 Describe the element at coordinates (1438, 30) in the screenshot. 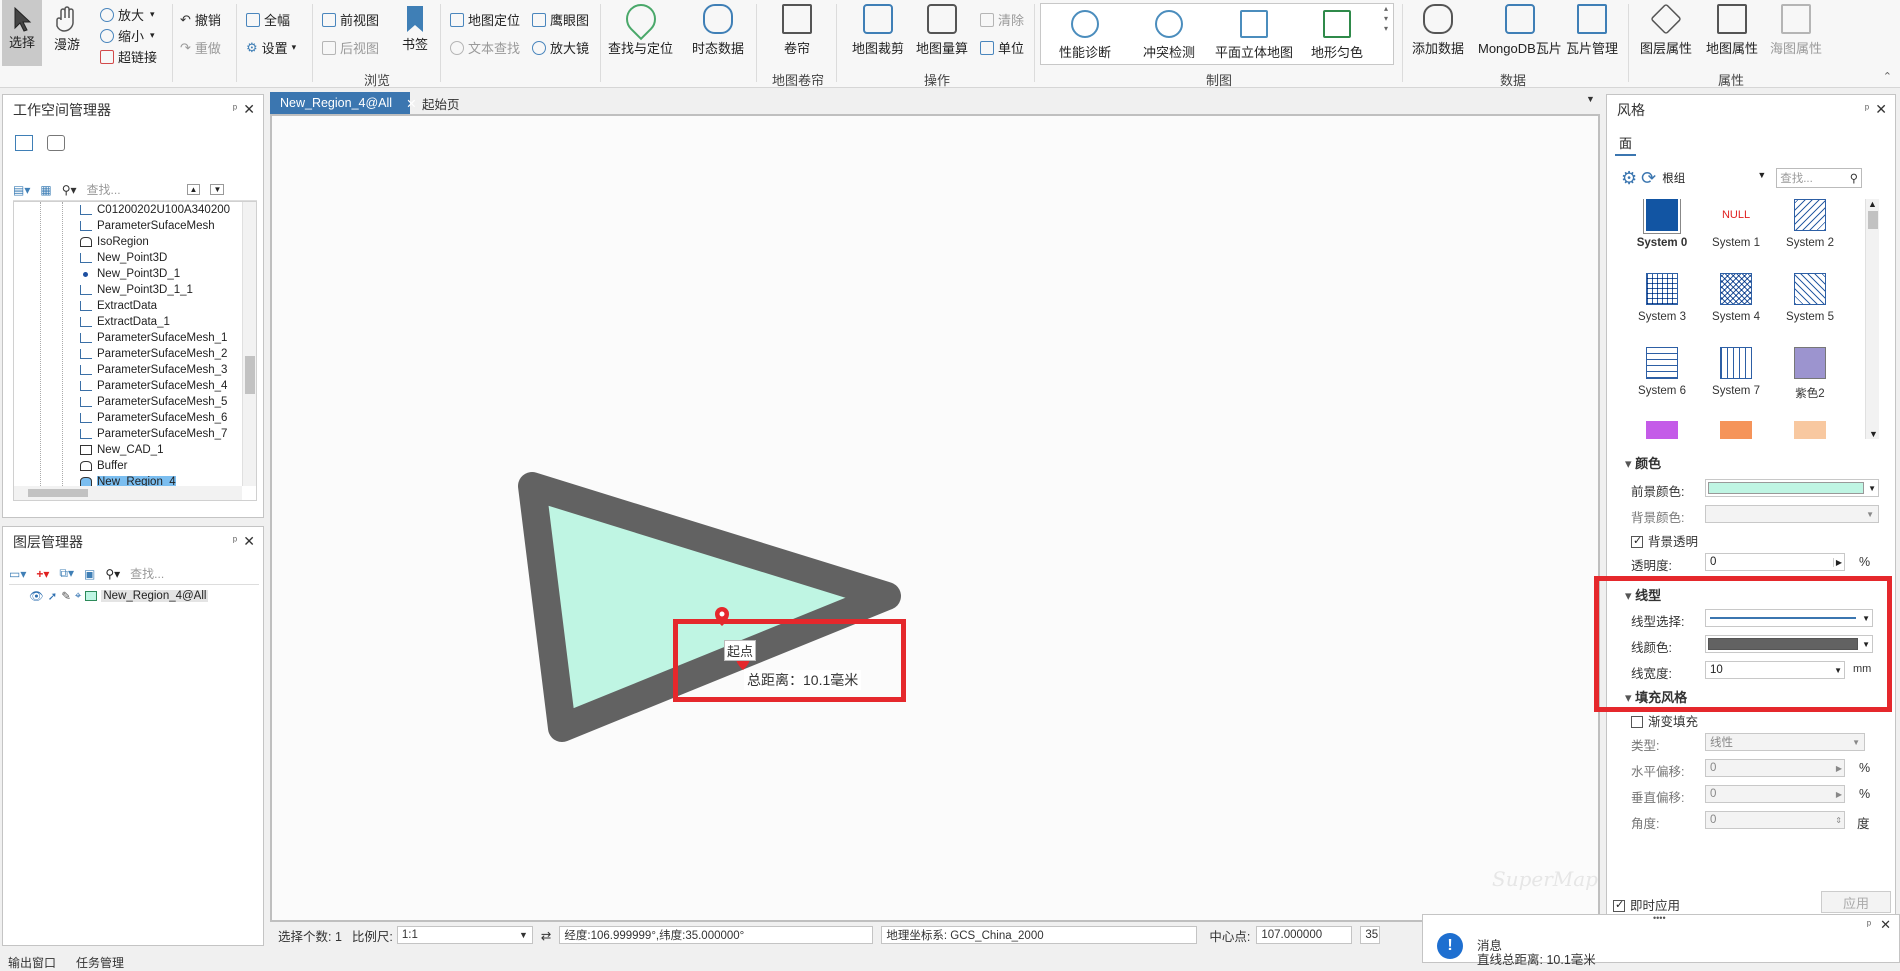

I see `add-data-button: 添加数据` at that location.